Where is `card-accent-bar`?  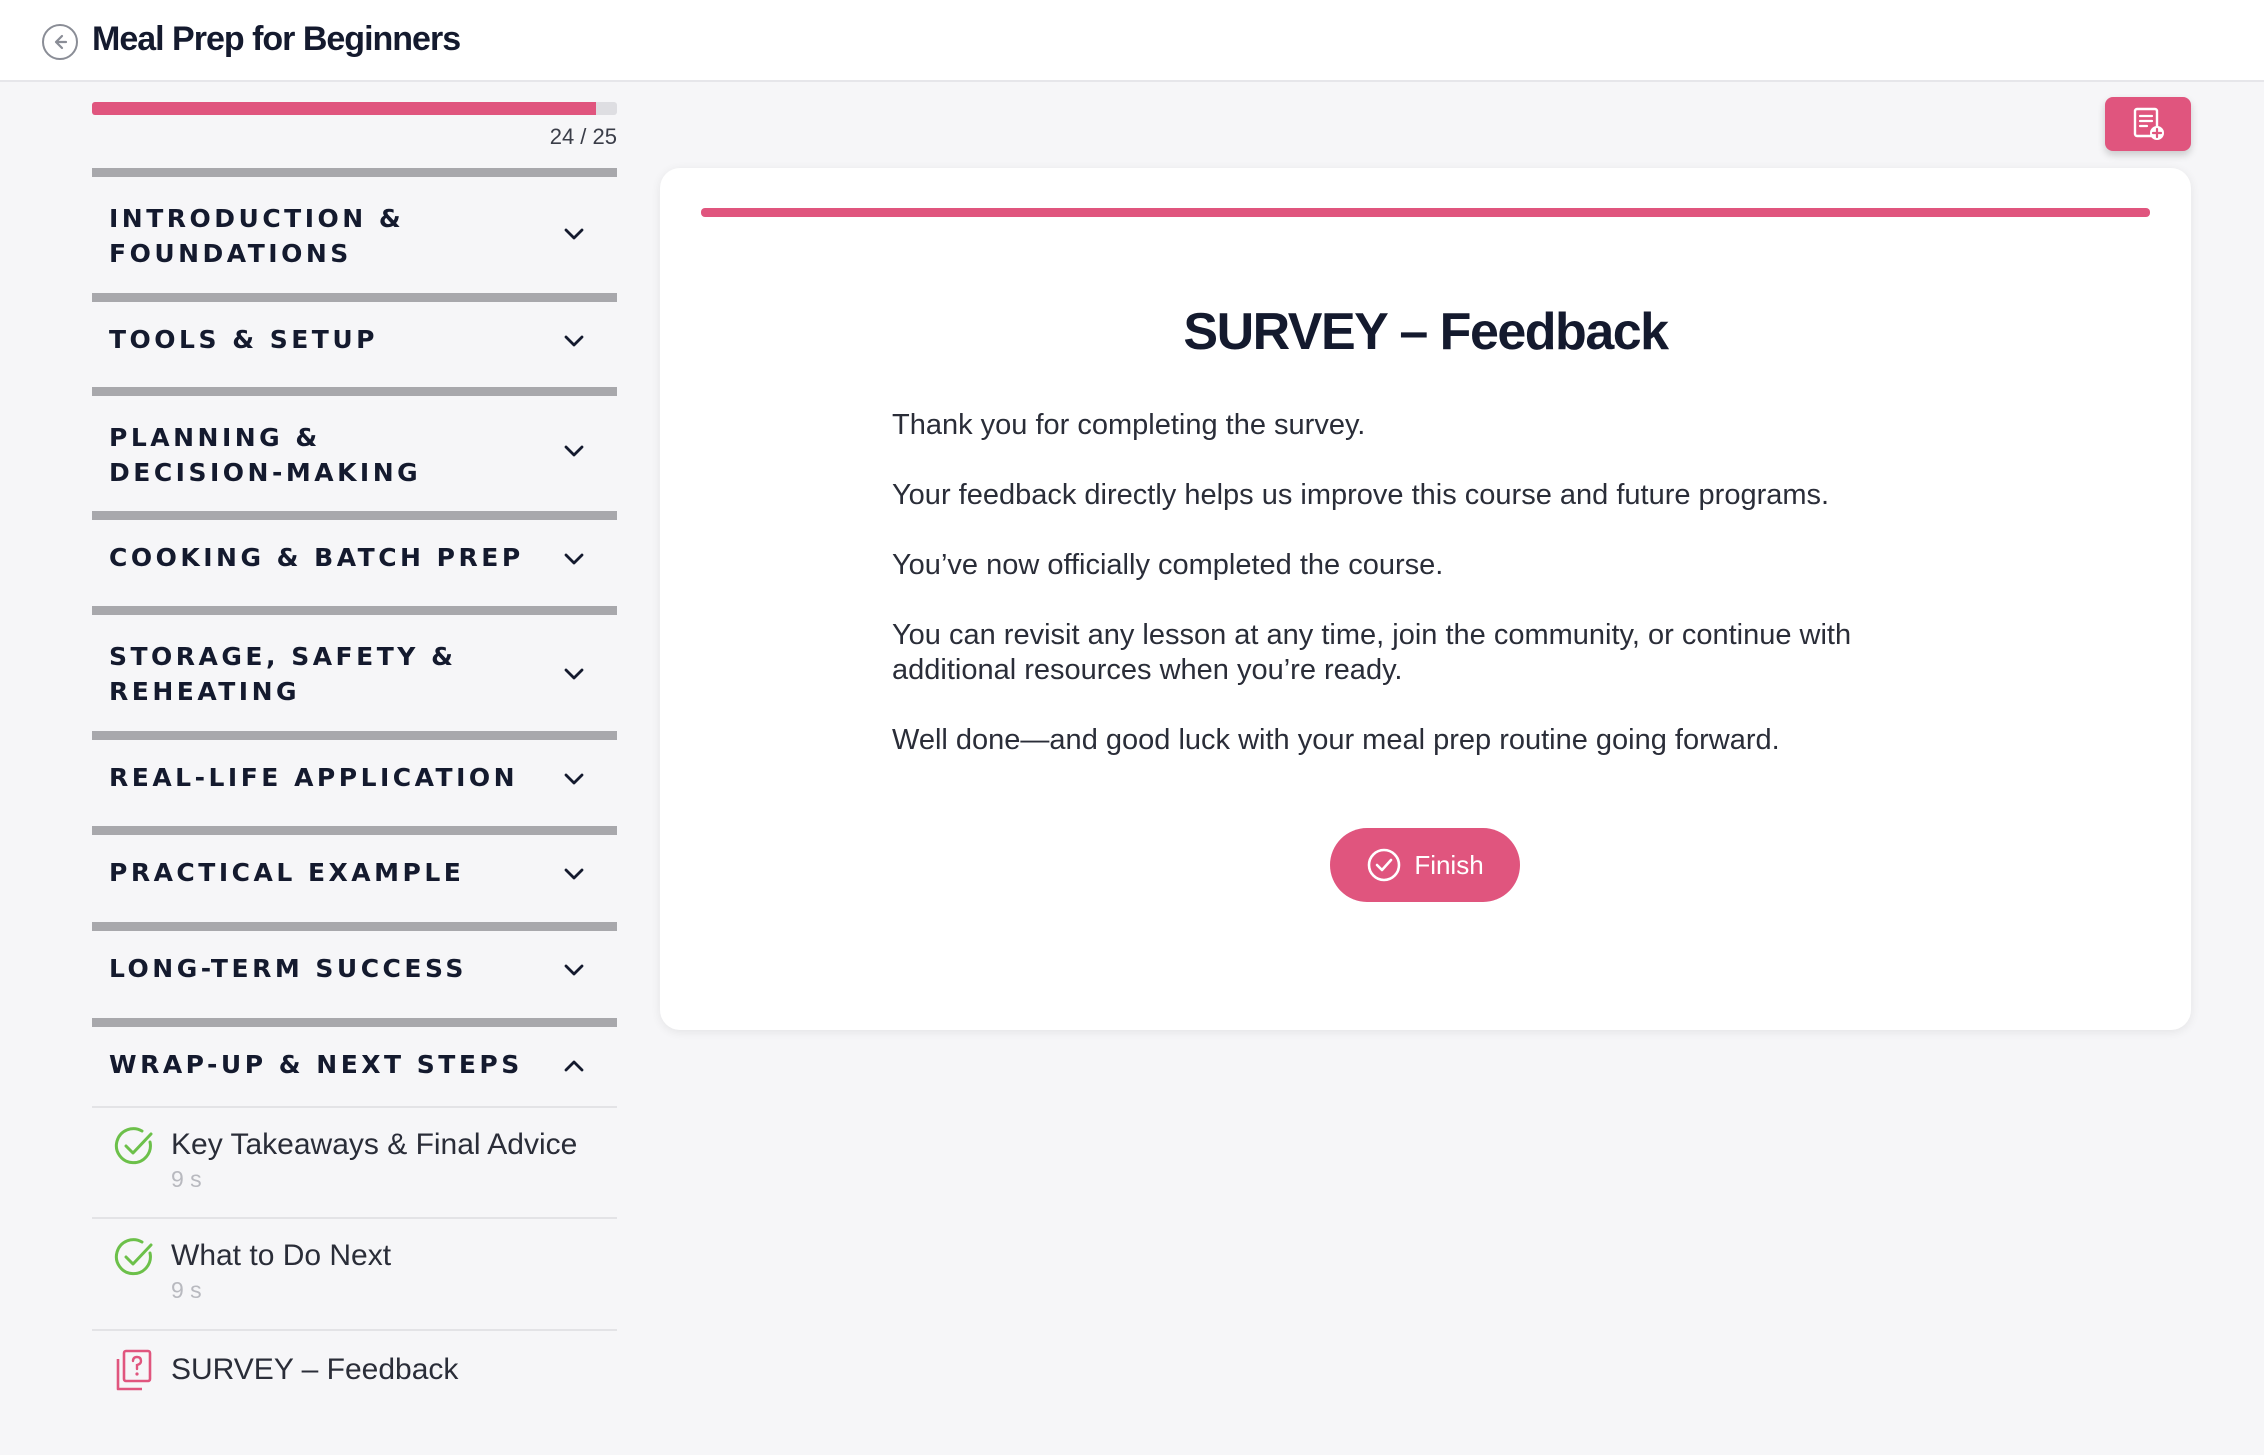 card-accent-bar is located at coordinates (1425, 212).